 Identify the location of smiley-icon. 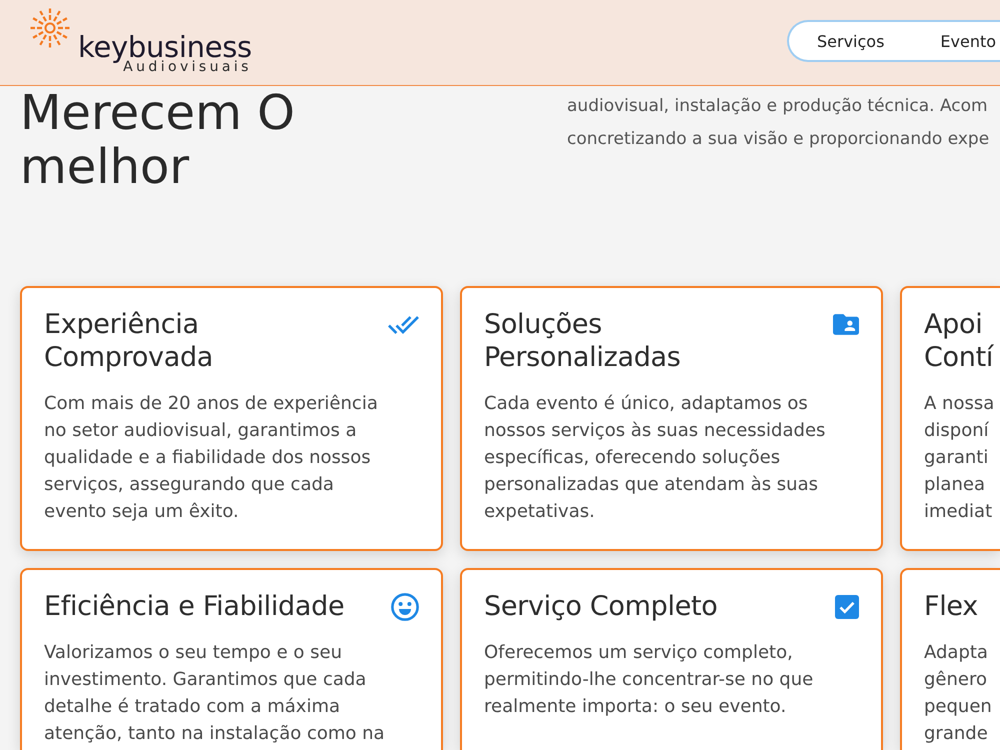
(405, 606).